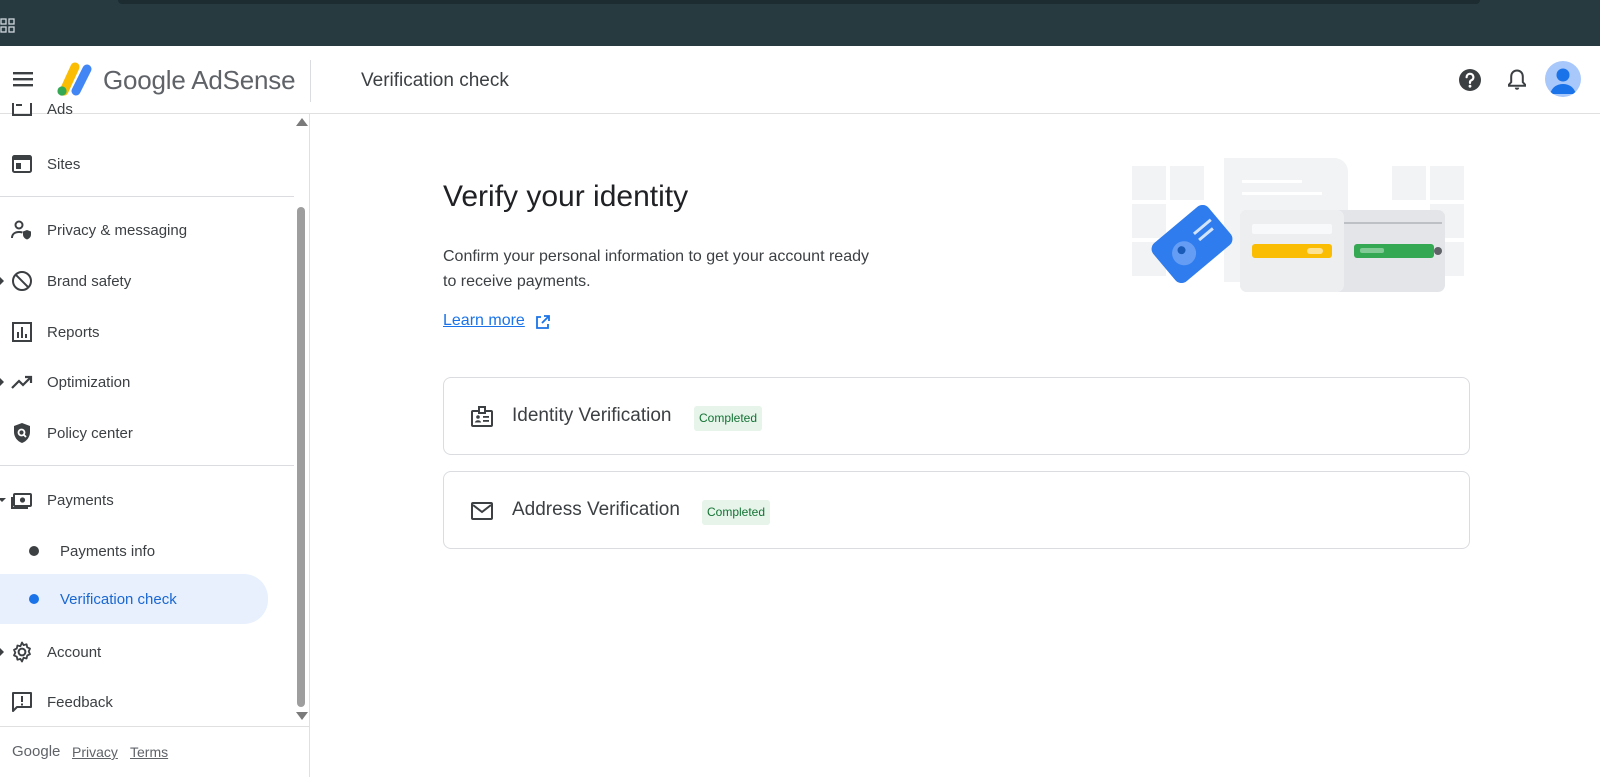 This screenshot has width=1600, height=777. What do you see at coordinates (147, 281) in the screenshot?
I see `sidebar-item-brand-safety: Brand safety` at bounding box center [147, 281].